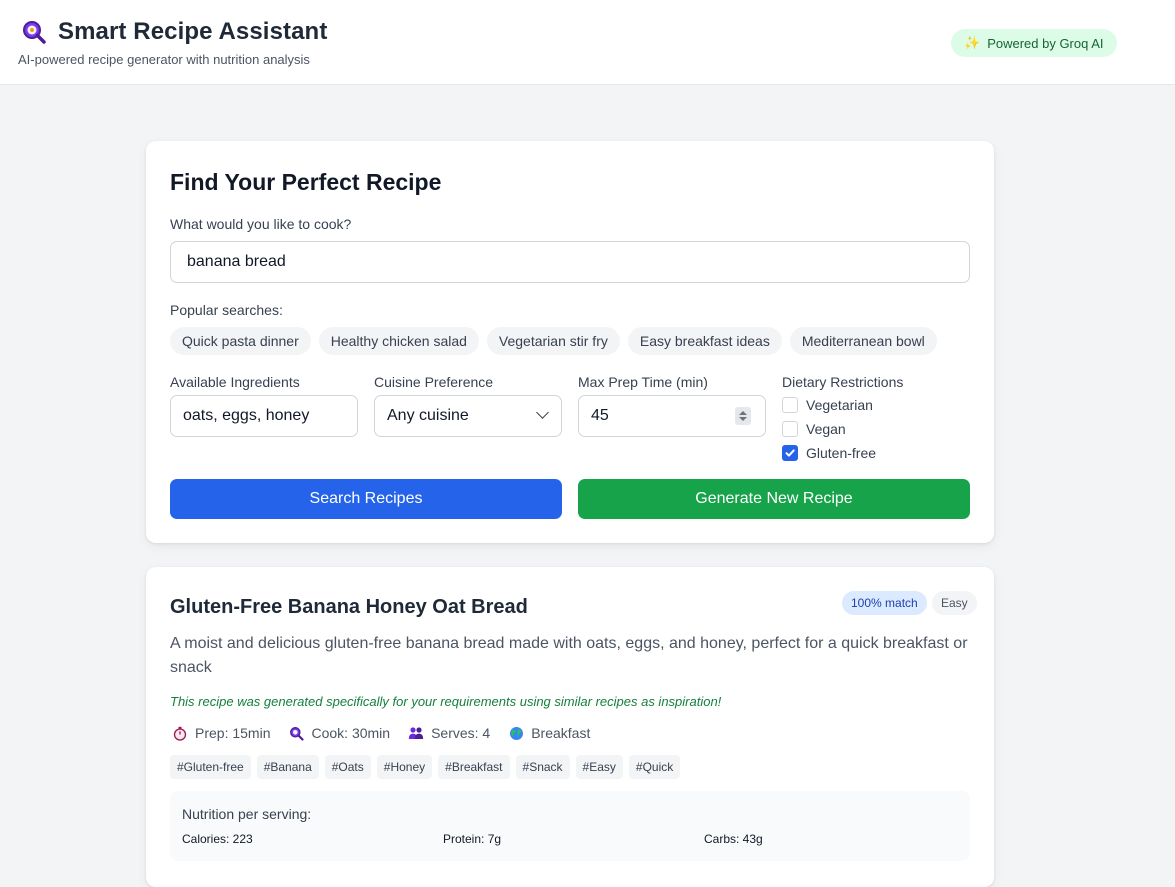  I want to click on recipe-search-value: banana bread, so click(236, 261).